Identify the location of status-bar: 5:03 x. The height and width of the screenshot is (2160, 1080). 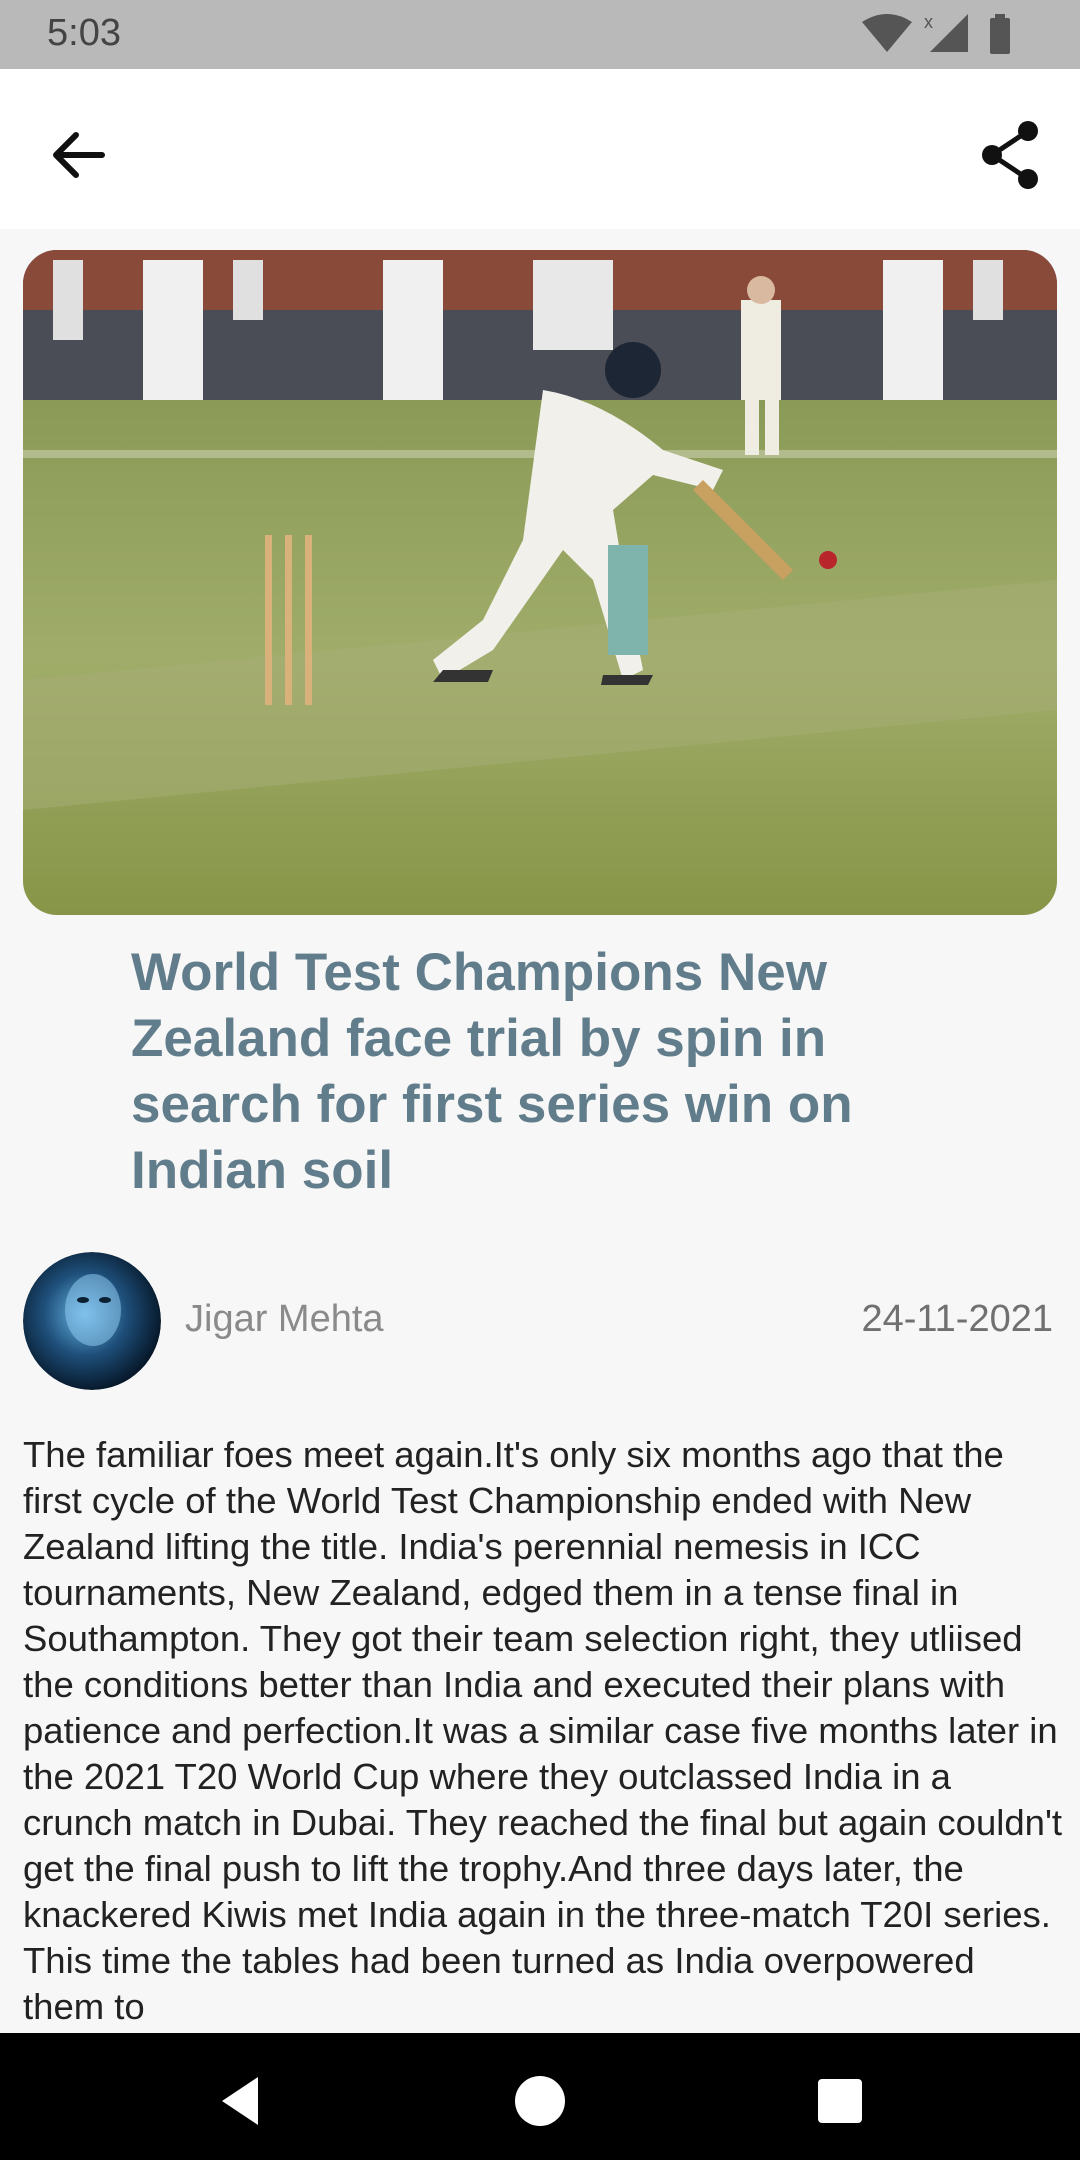
(540, 34).